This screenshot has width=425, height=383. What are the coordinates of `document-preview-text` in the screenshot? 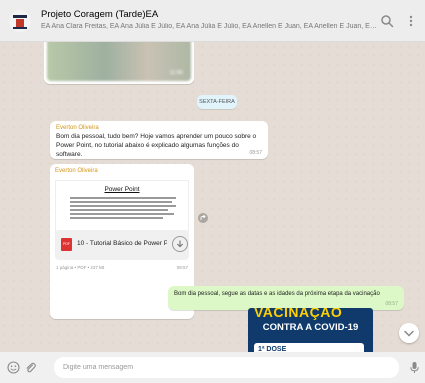 It's located at (123, 209).